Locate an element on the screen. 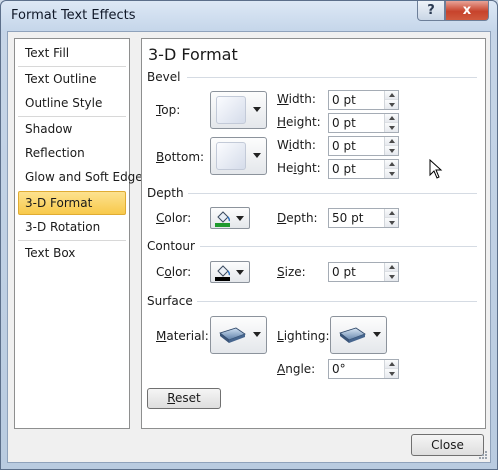 This screenshot has height=470, width=498. bottom-width-spinner: 0 pt is located at coordinates (363, 146).